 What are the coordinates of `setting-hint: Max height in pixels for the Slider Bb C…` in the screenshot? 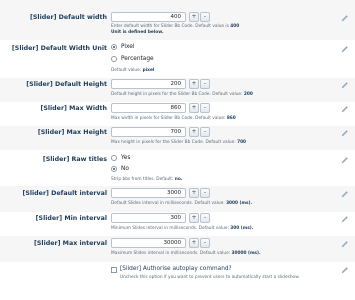 It's located at (179, 142).